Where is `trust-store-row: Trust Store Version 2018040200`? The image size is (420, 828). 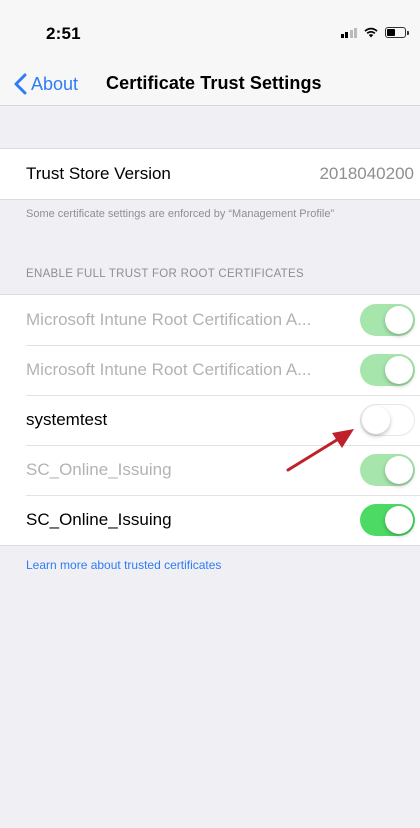
trust-store-row: Trust Store Version 2018040200 is located at coordinates (210, 174).